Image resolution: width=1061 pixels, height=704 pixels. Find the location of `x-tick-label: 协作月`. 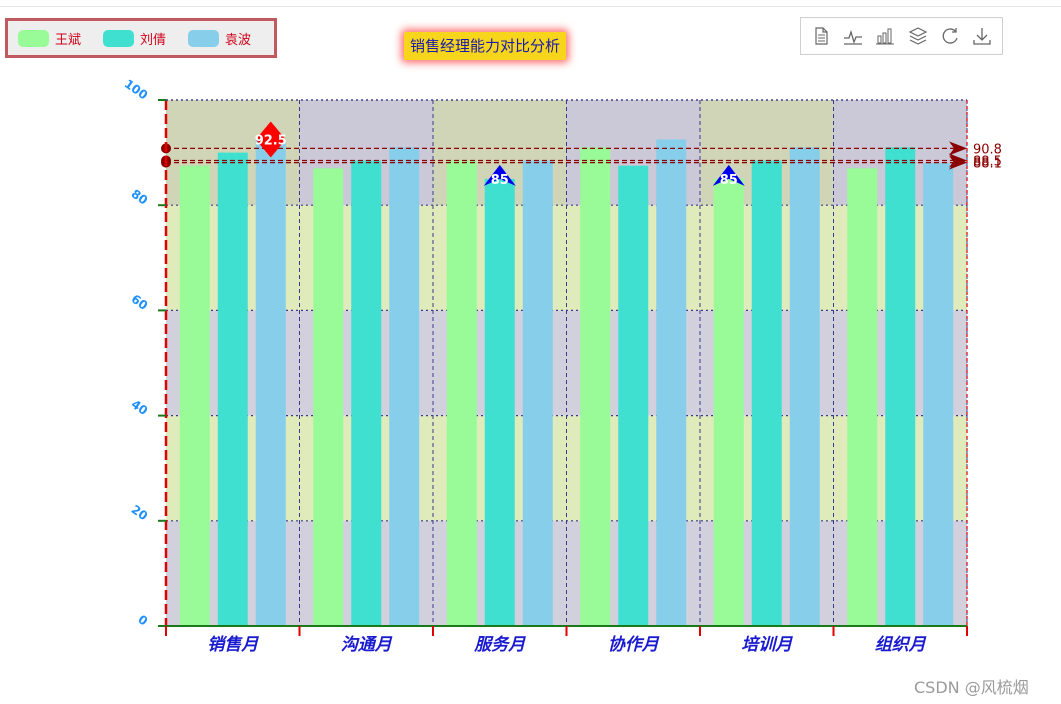

x-tick-label: 协作月 is located at coordinates (634, 645).